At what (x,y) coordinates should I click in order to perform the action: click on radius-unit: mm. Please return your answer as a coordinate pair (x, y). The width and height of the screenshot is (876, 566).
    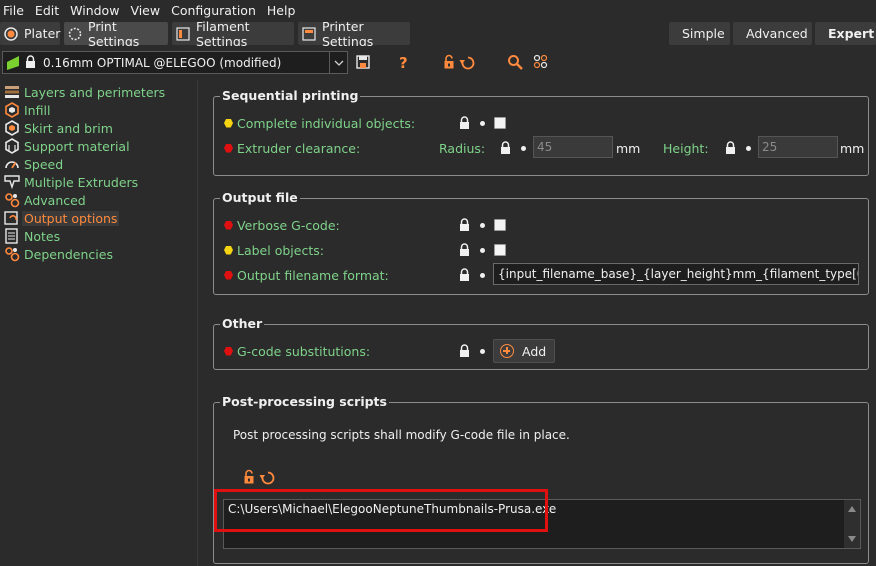
    Looking at the image, I should click on (628, 148).